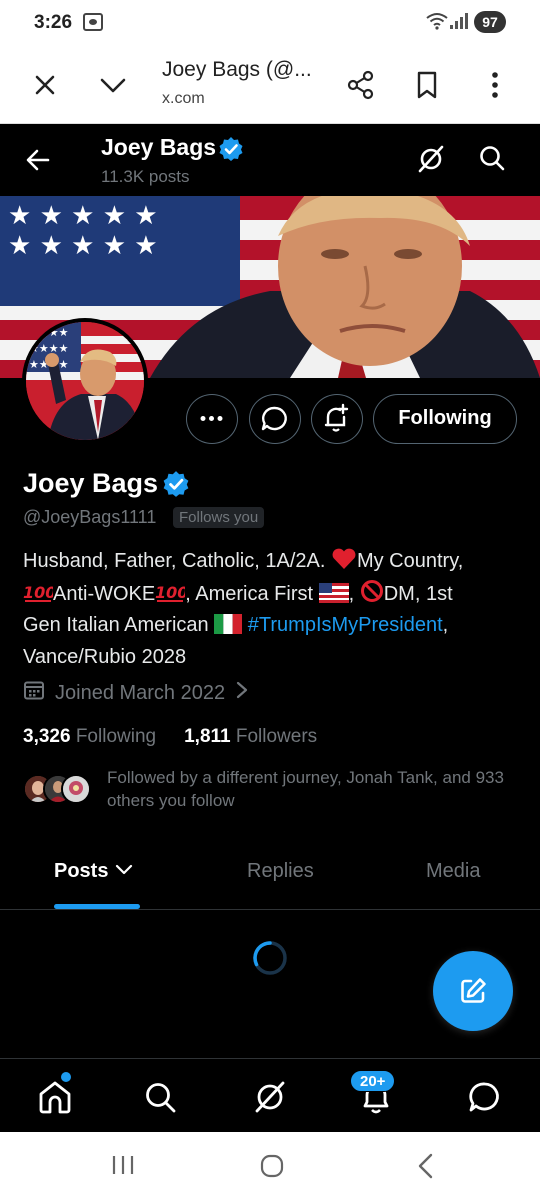  I want to click on followers-label: Followers, so click(276, 736).